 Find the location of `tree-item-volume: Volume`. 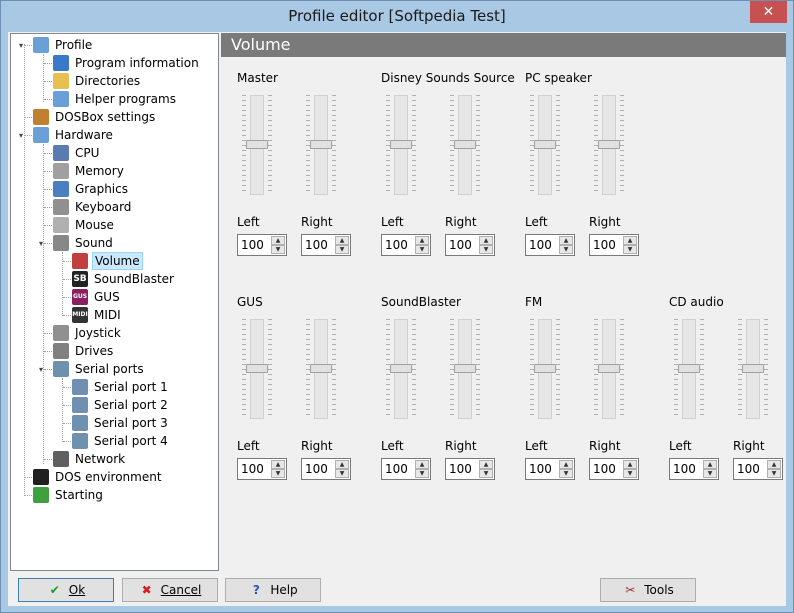

tree-item-volume: Volume is located at coordinates (144, 261).